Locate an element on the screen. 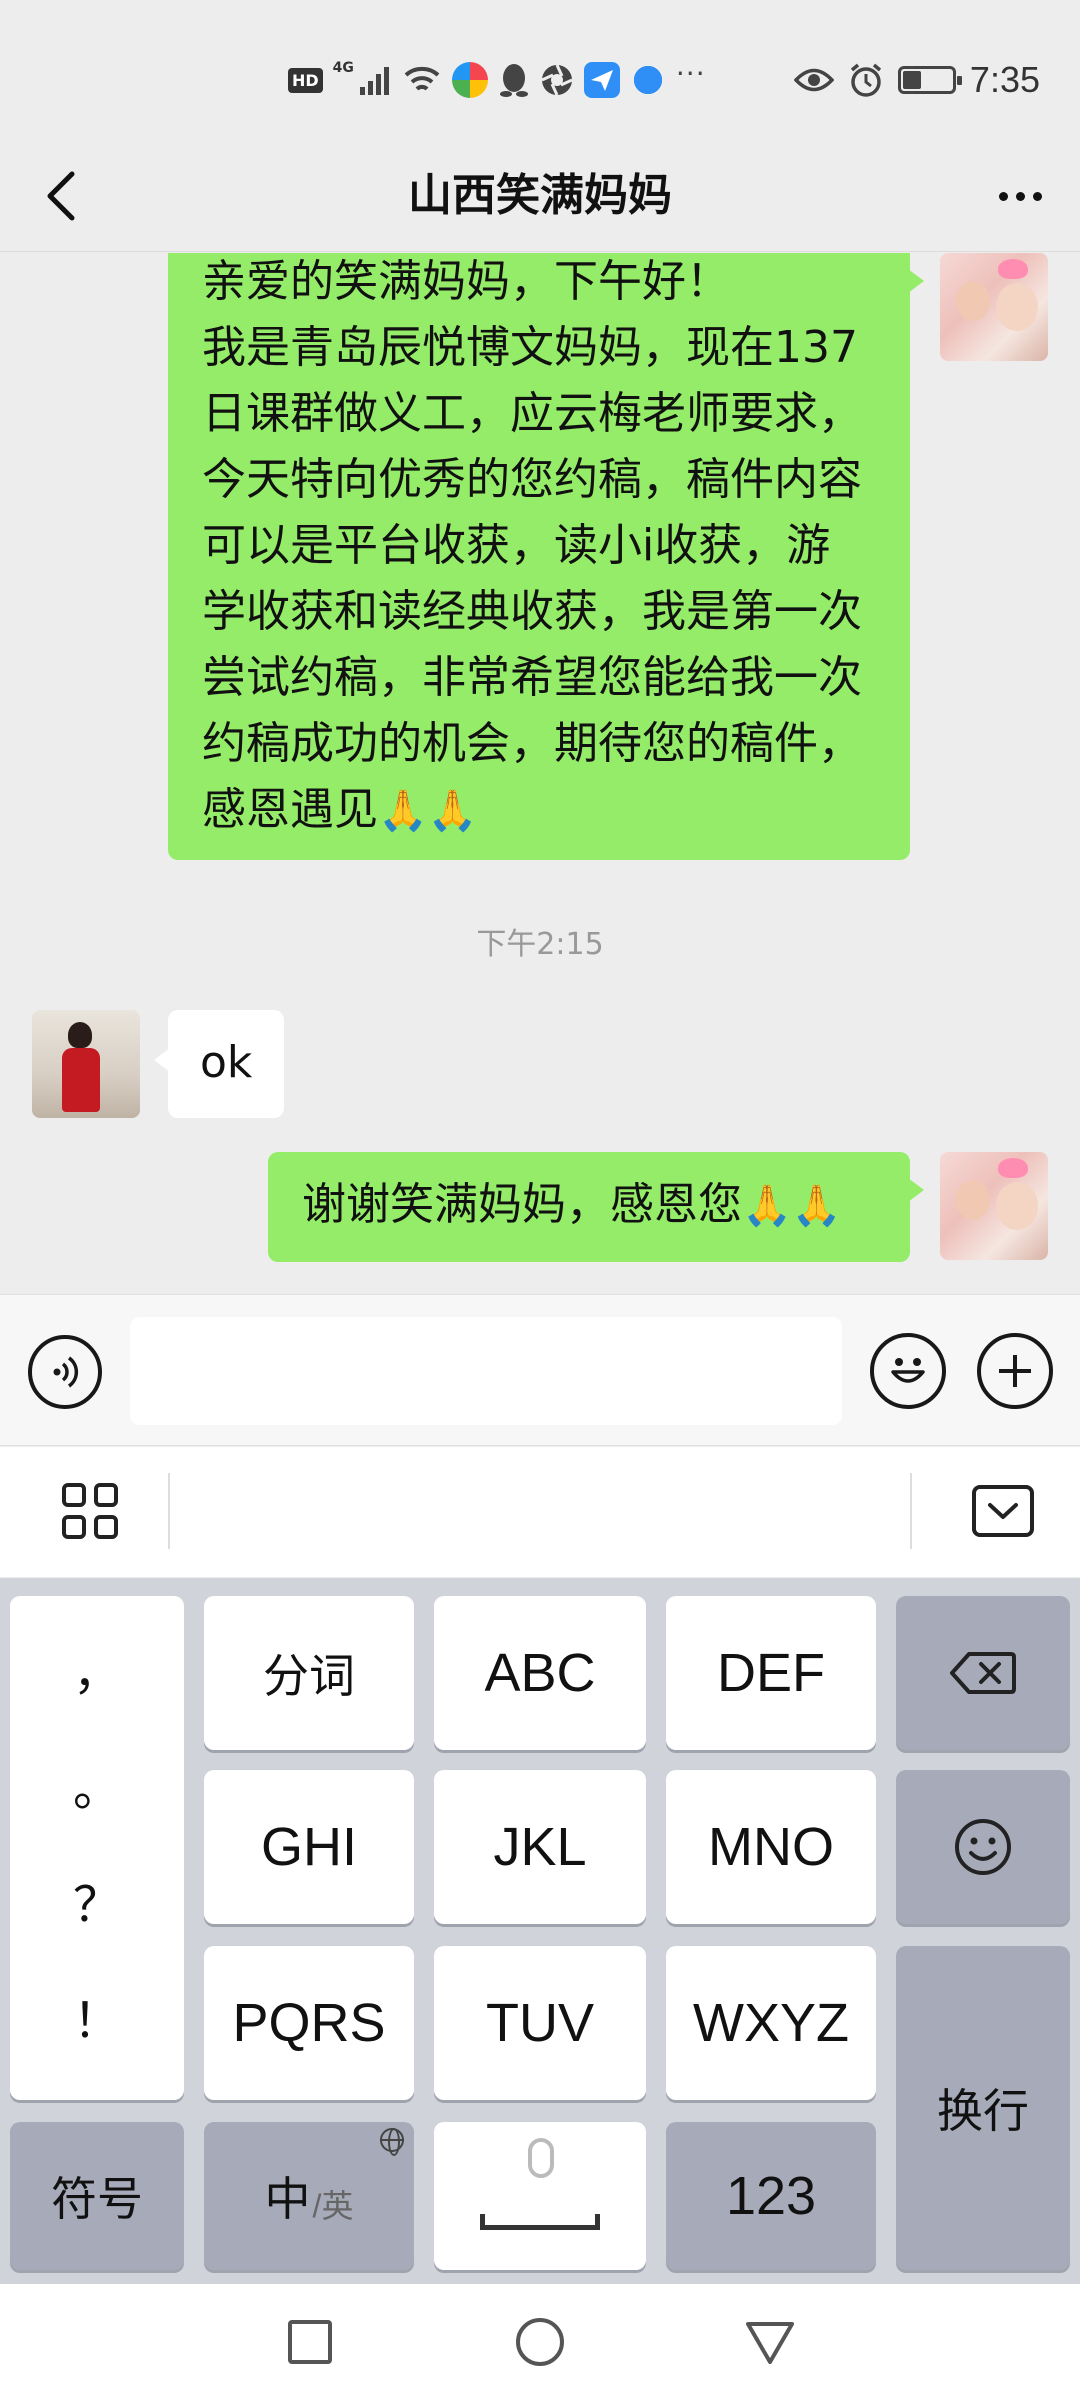  home-button is located at coordinates (540, 2342).